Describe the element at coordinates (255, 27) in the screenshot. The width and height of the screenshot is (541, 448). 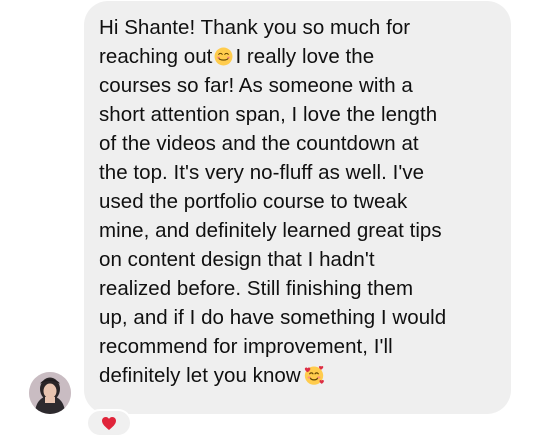
I see `message-line: Hi Shante! Thank you so much for` at that location.